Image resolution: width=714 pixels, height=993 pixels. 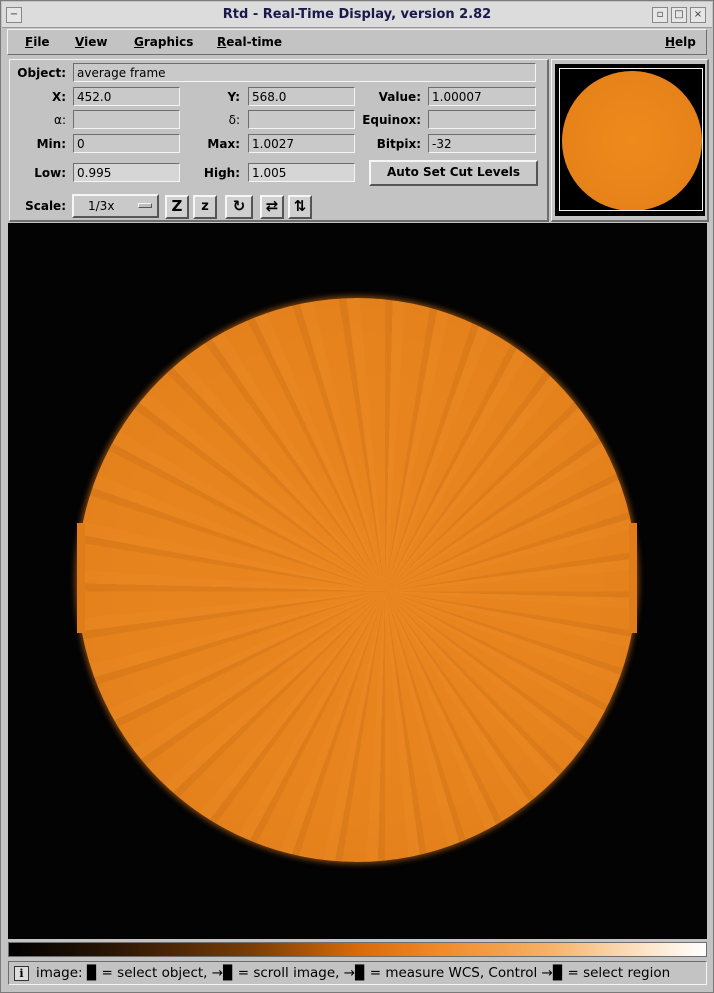 I want to click on equinox-label: Equinox:, so click(x=391, y=120).